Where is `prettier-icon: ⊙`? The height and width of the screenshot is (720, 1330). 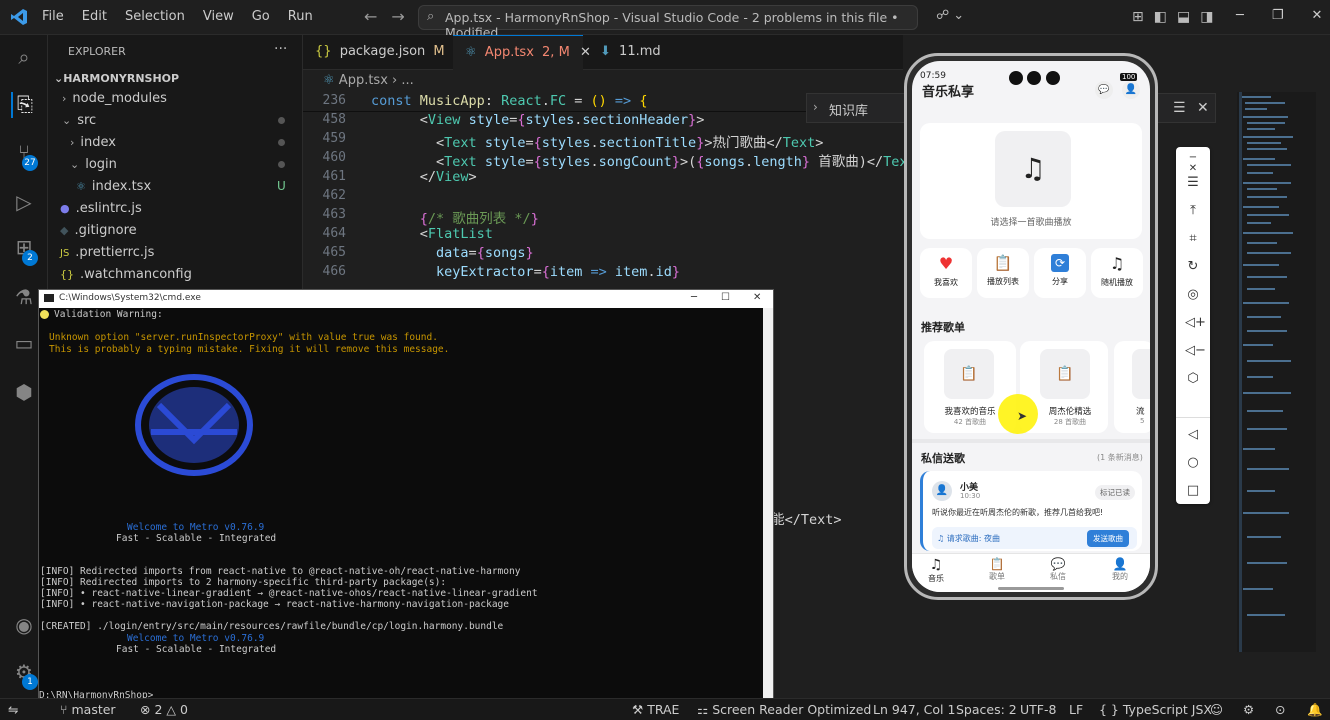 prettier-icon: ⊙ is located at coordinates (1280, 709).